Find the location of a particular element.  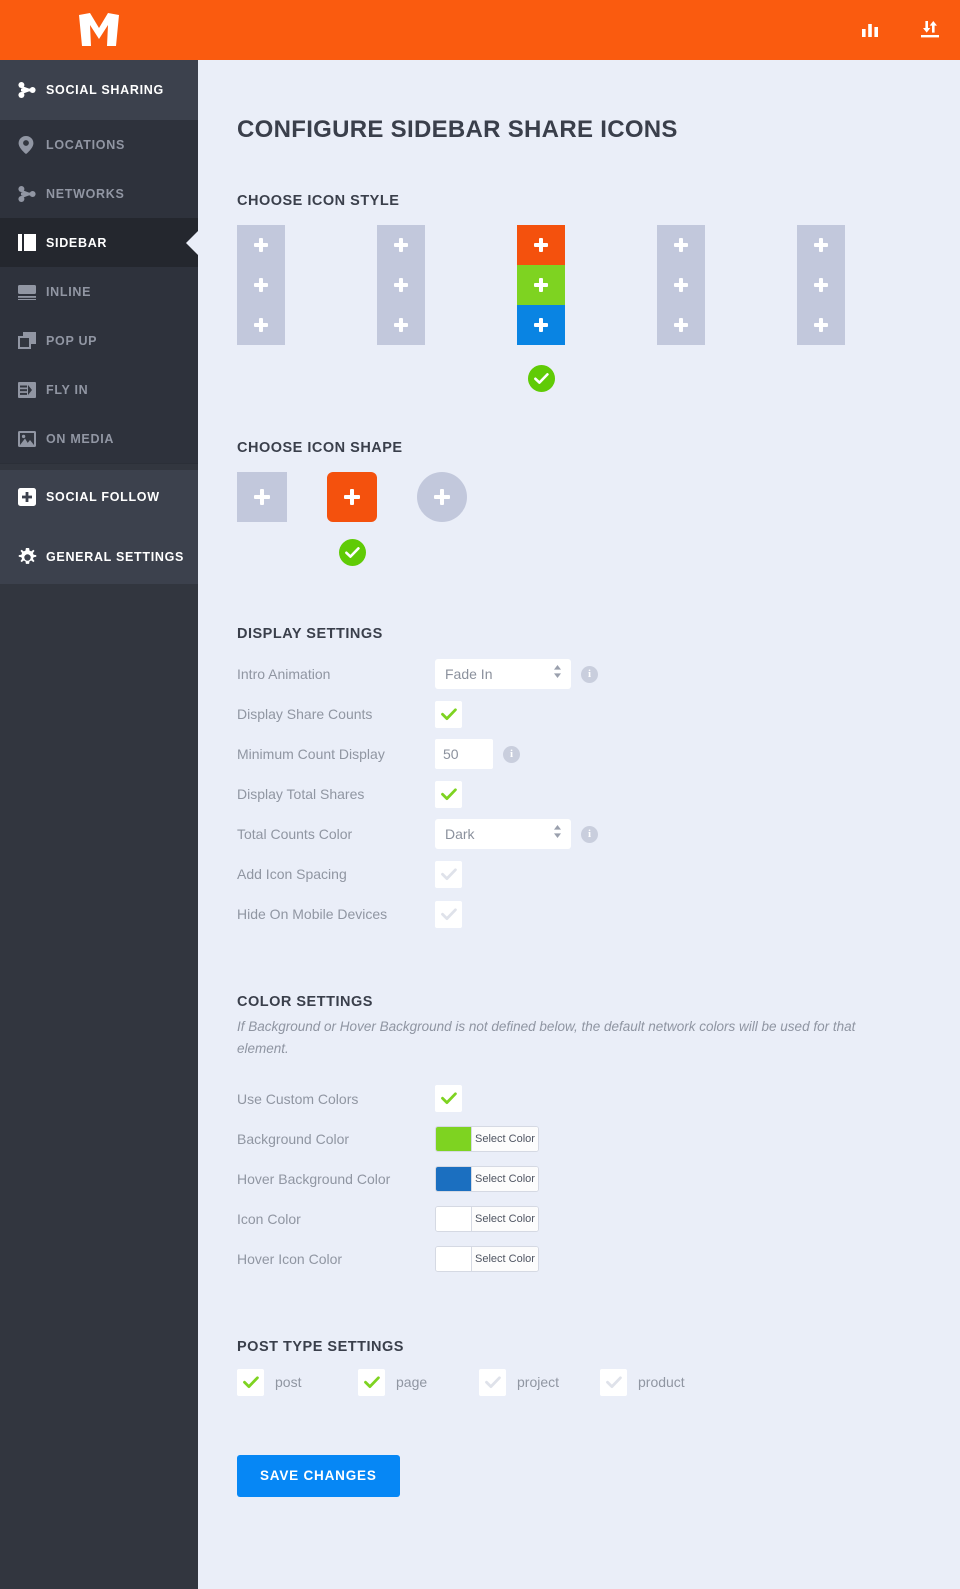

sidebar-item-label: GENERAL SETTINGS is located at coordinates (115, 557).